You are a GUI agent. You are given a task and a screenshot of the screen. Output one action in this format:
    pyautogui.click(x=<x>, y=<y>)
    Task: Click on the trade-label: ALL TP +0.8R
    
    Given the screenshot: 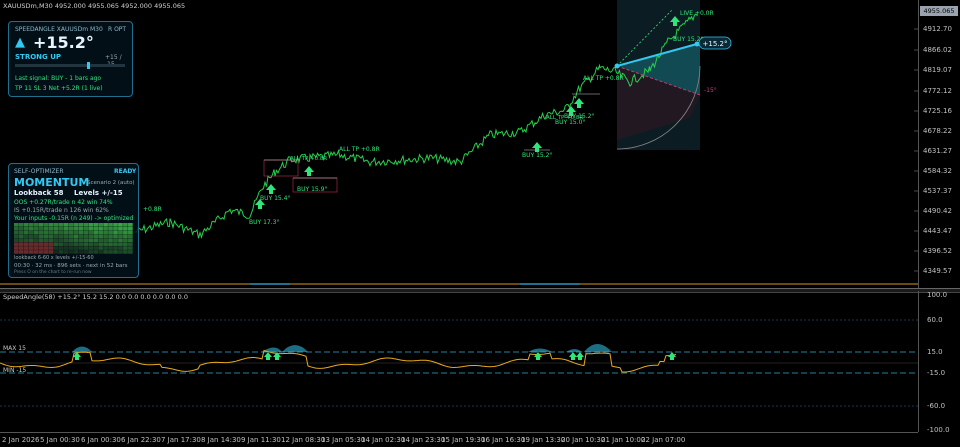 What is the action you would take?
    pyautogui.click(x=603, y=78)
    